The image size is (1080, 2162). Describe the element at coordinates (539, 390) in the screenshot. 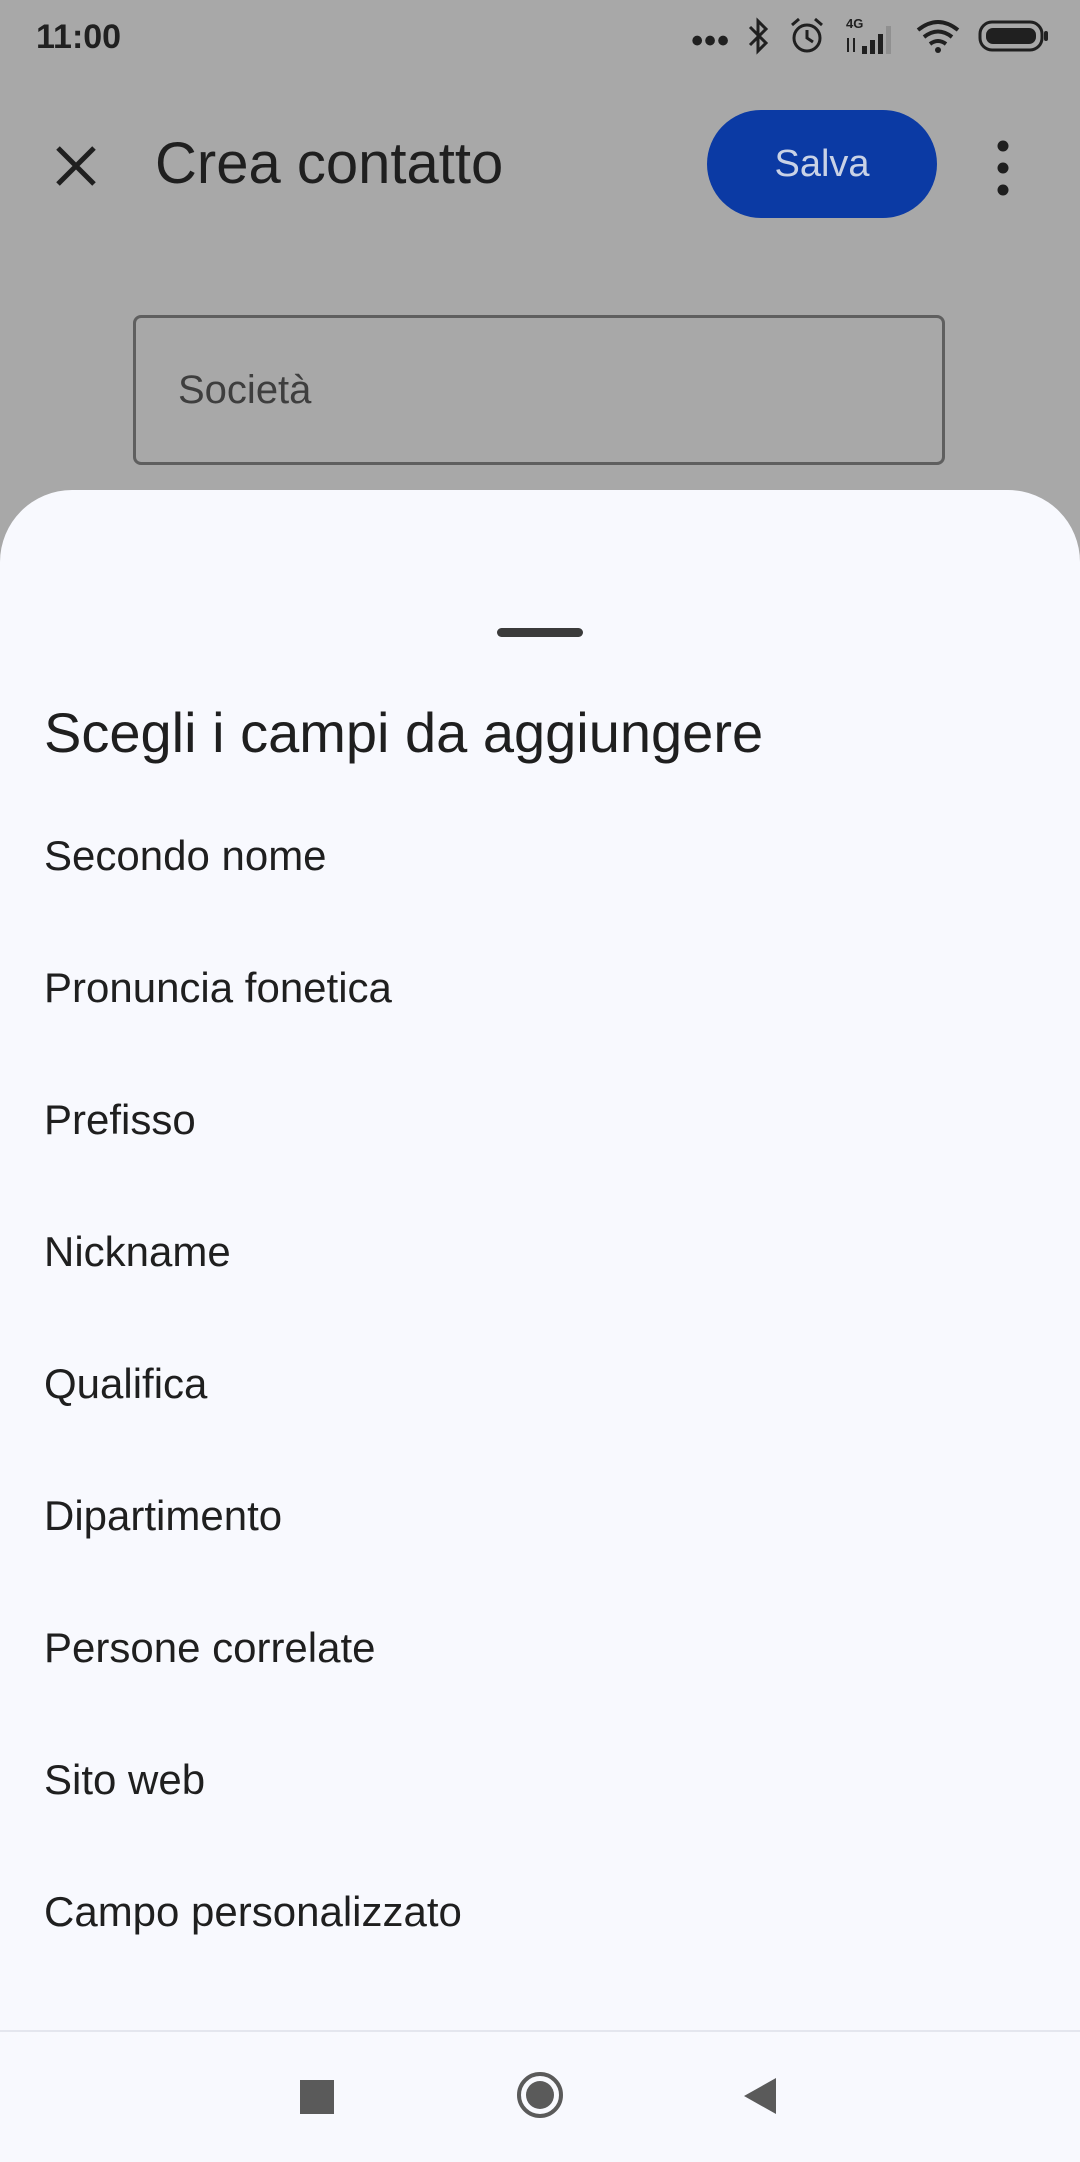

I see `company-field: Società` at that location.